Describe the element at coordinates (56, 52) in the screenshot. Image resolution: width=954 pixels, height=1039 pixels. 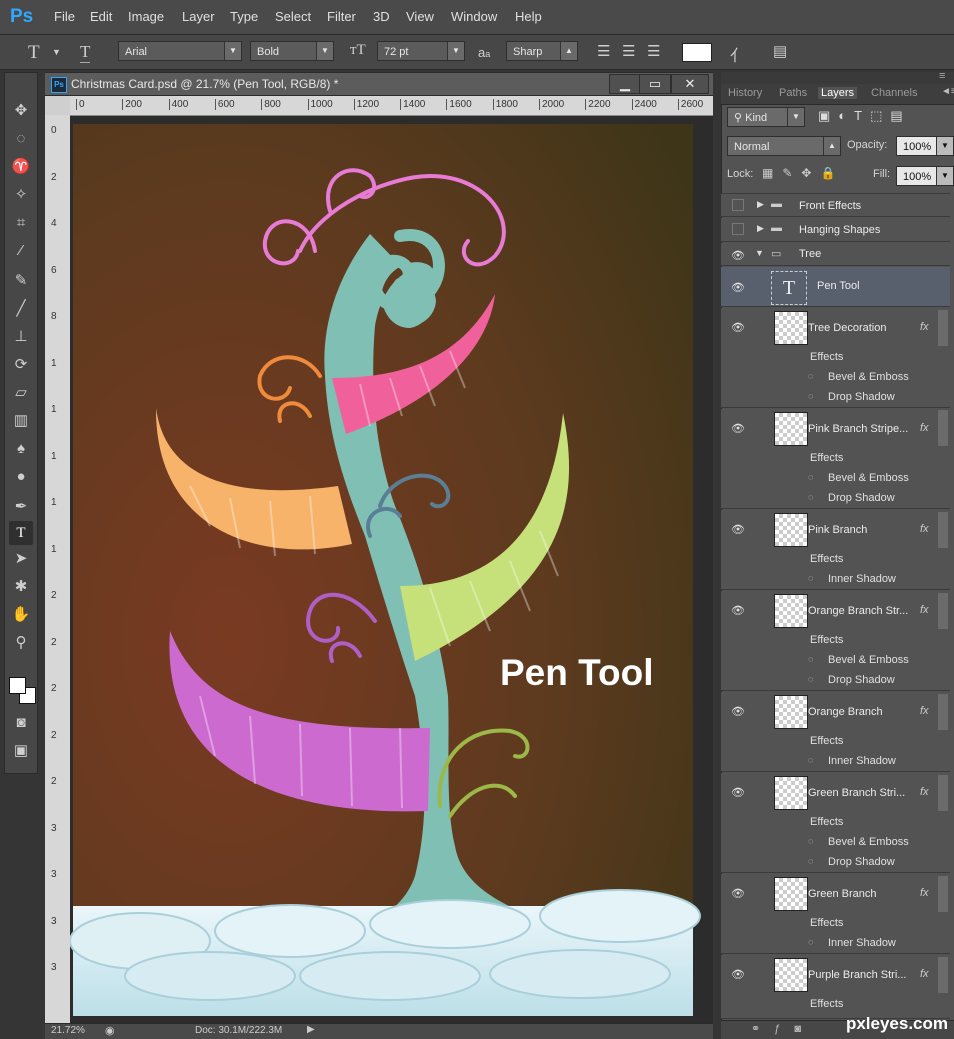
I see `tool-preset-dropdown-icon: ▼` at that location.